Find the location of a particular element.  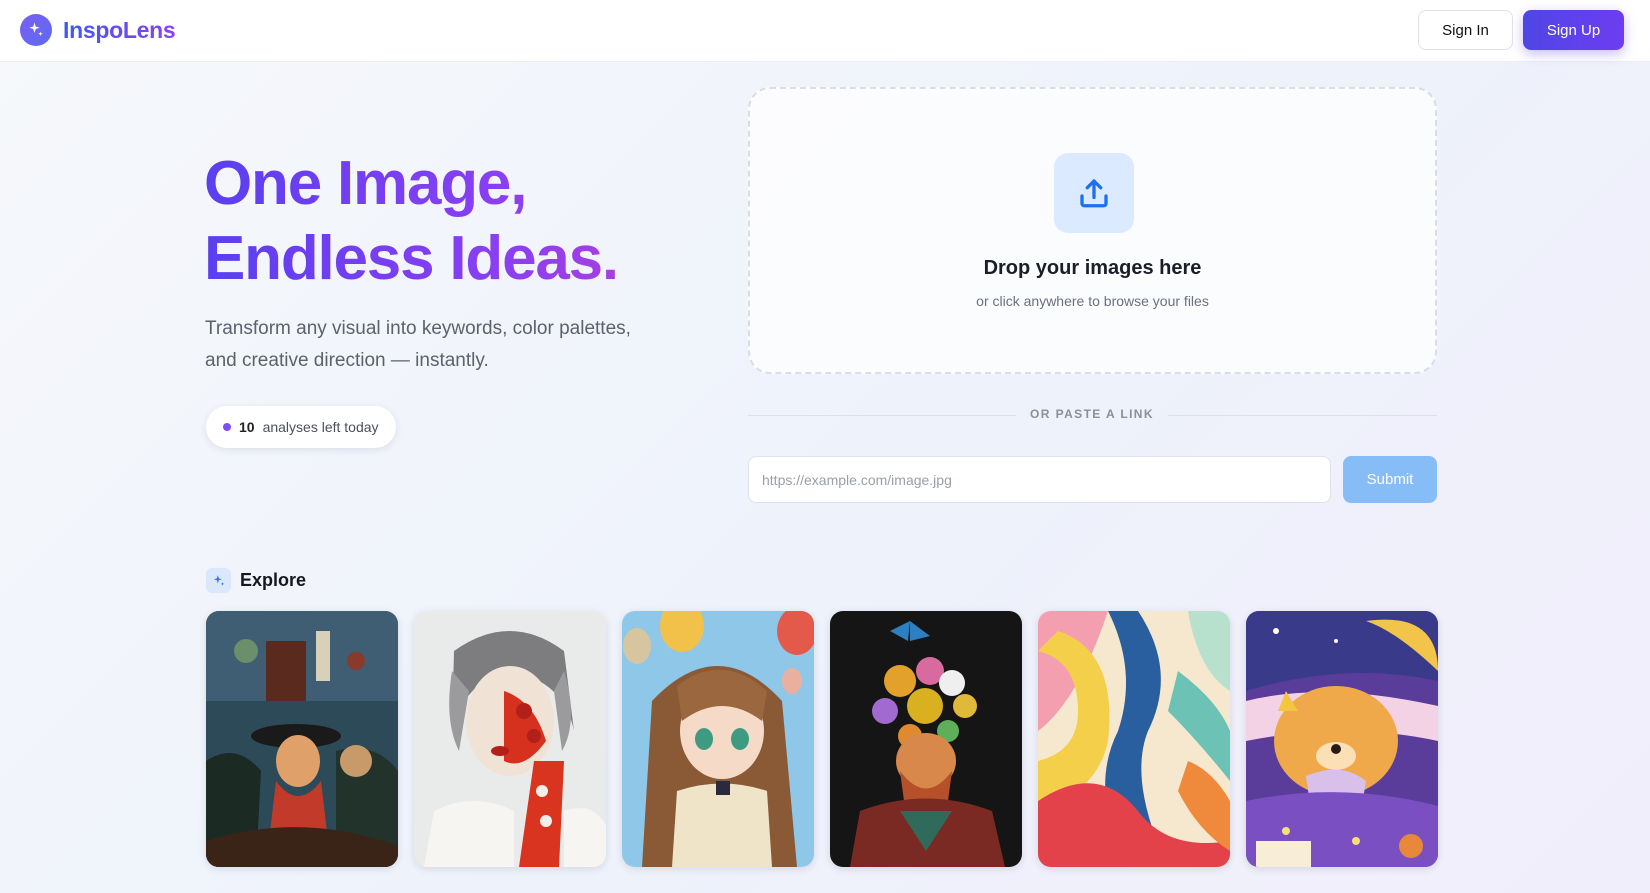

image-url-input is located at coordinates (1039, 479).